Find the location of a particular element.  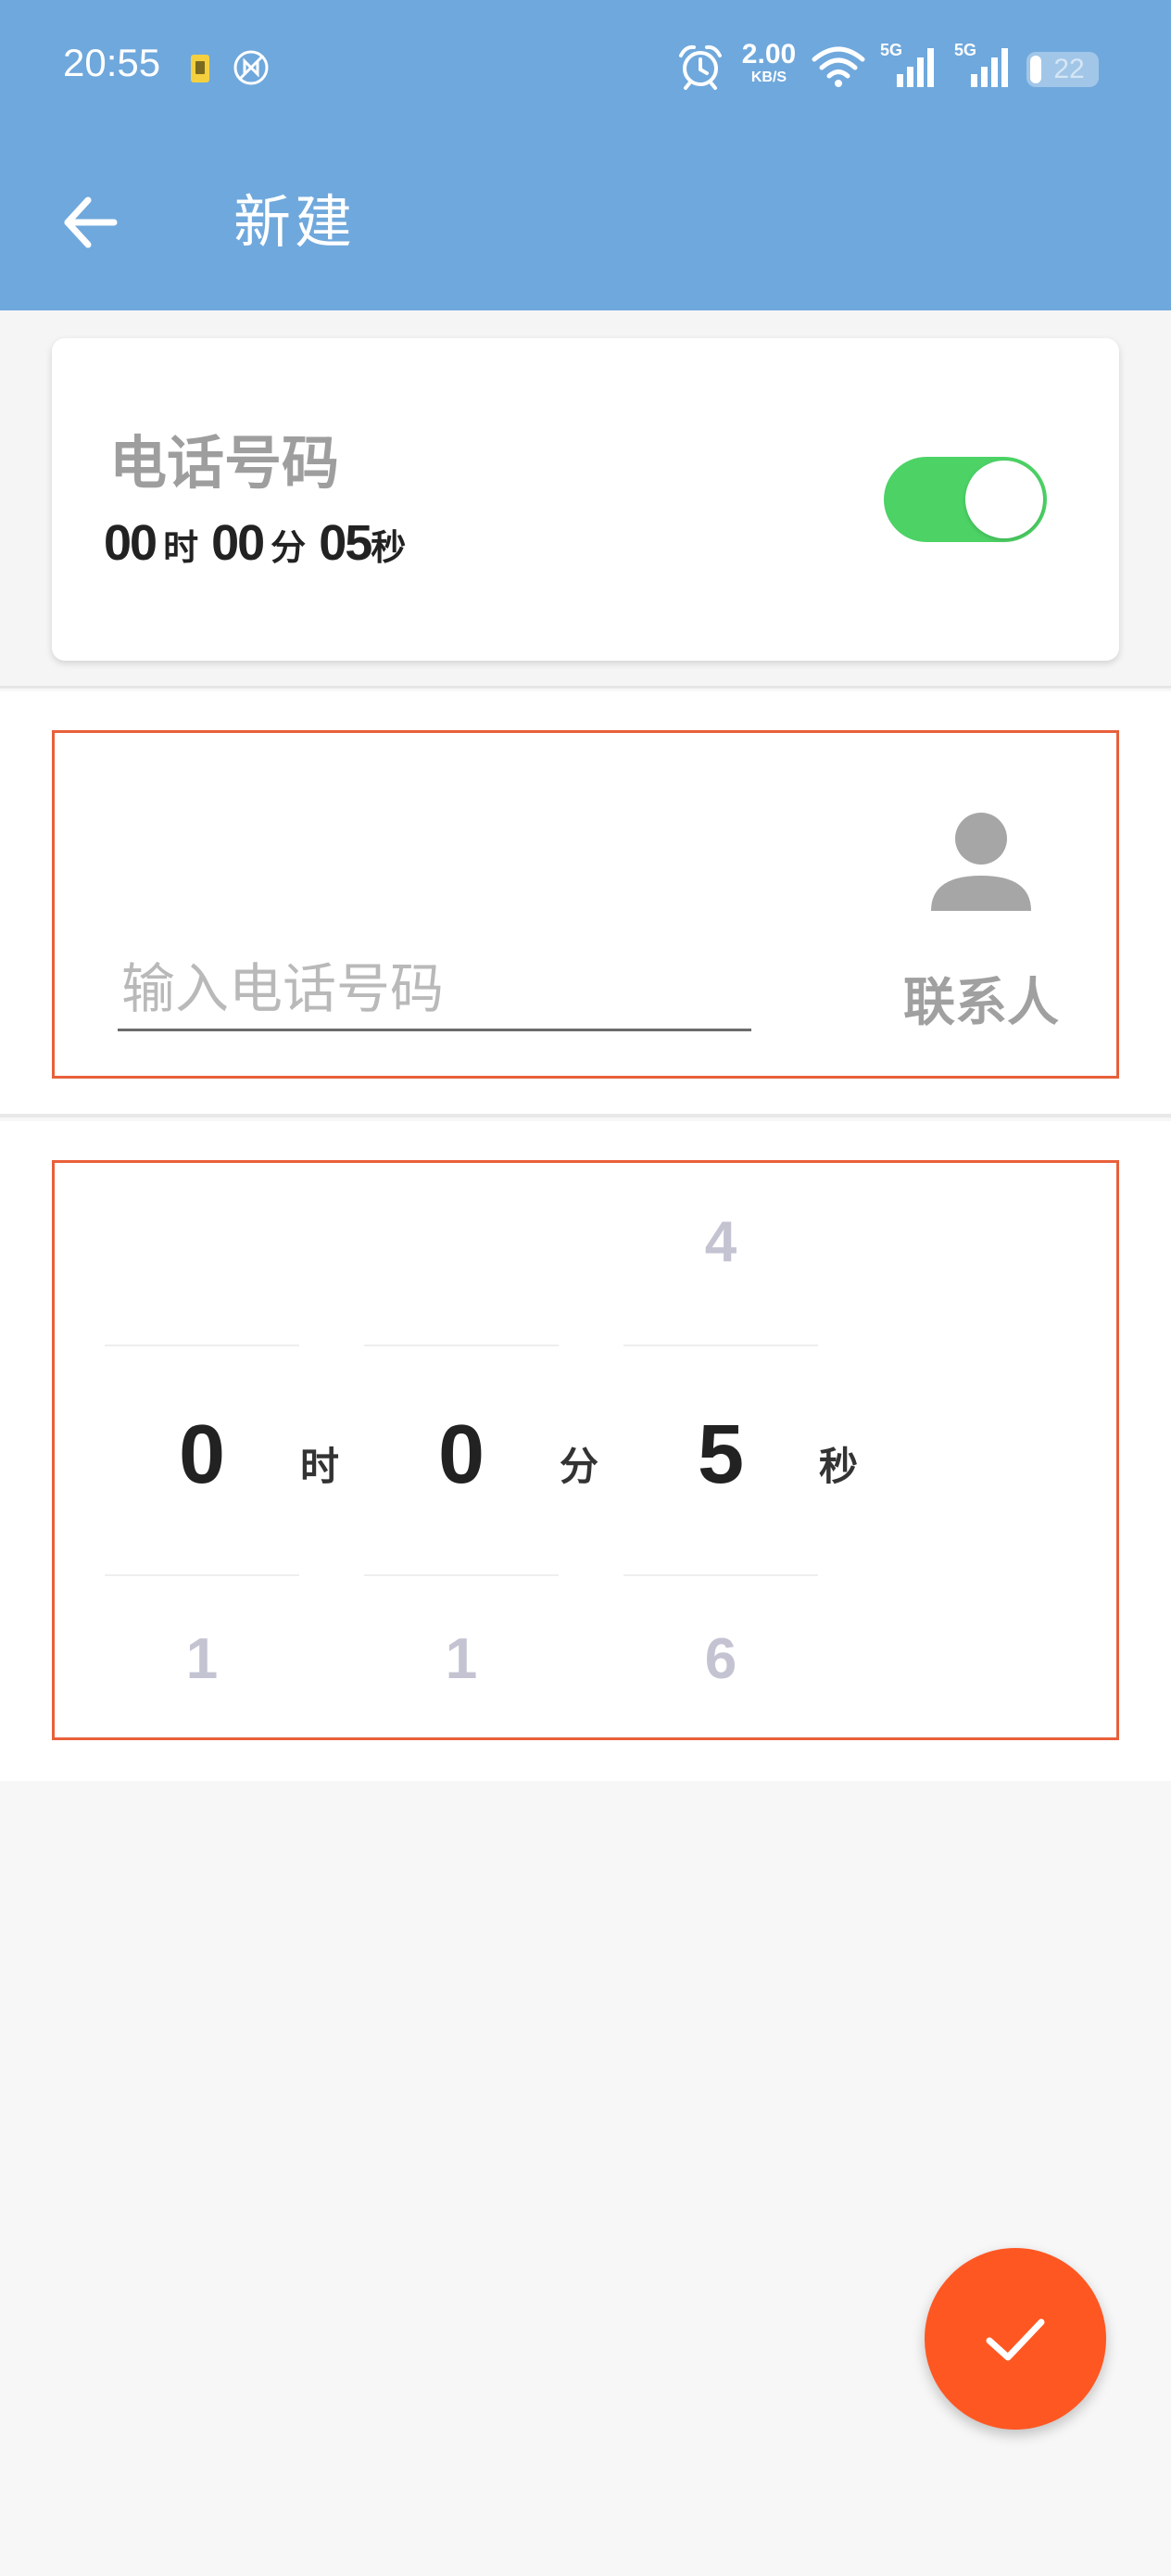

hours-wheel: 0 1 is located at coordinates (202, 1450).